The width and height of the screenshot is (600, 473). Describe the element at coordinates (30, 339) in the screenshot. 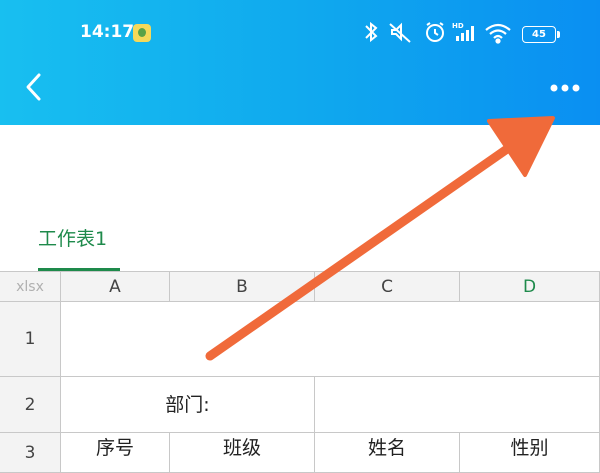

I see `row-header-1: 1` at that location.